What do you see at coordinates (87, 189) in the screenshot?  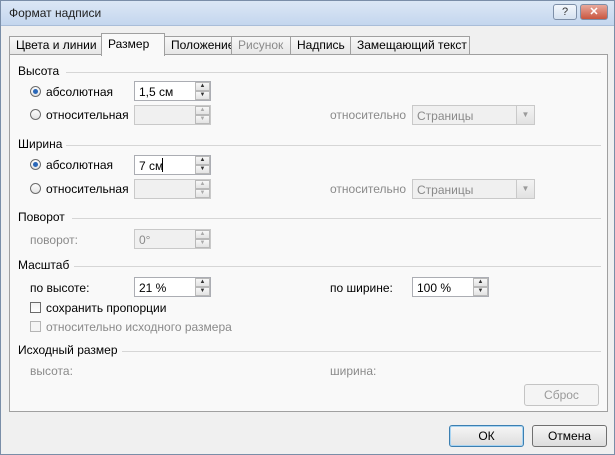 I see `width-relative-label: относительная` at bounding box center [87, 189].